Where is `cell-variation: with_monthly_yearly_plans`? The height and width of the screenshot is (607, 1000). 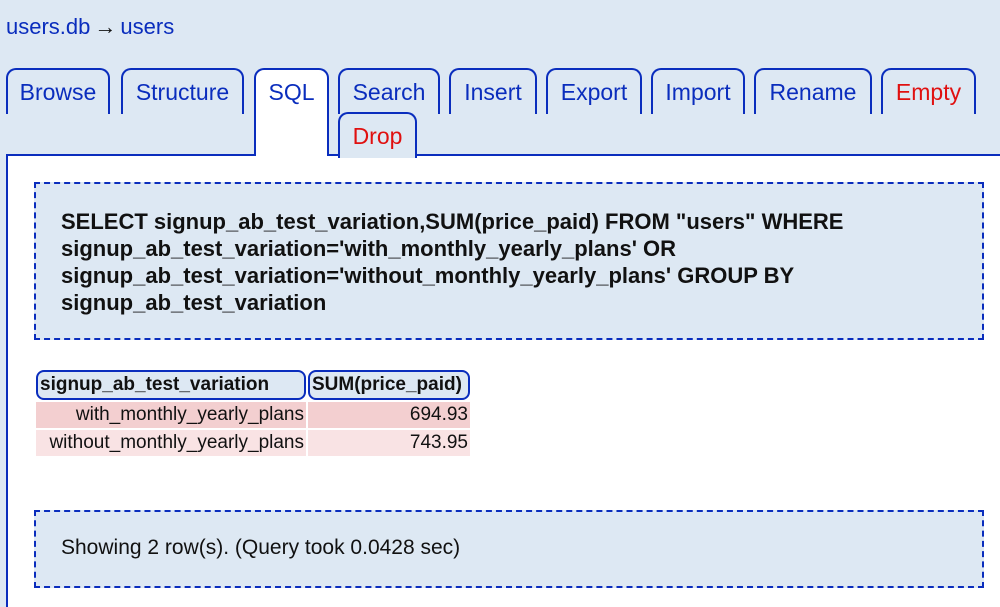
cell-variation: with_monthly_yearly_plans is located at coordinates (171, 415).